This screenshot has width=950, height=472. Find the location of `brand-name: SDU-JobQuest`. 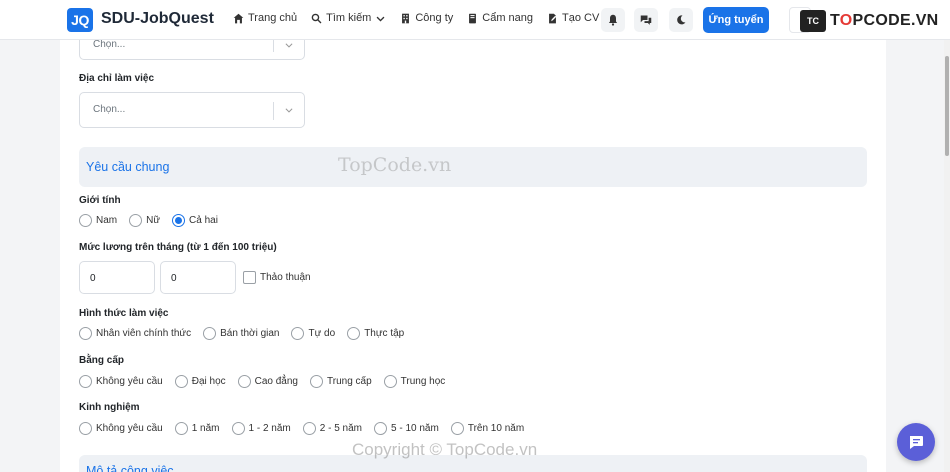

brand-name: SDU-JobQuest is located at coordinates (157, 19).